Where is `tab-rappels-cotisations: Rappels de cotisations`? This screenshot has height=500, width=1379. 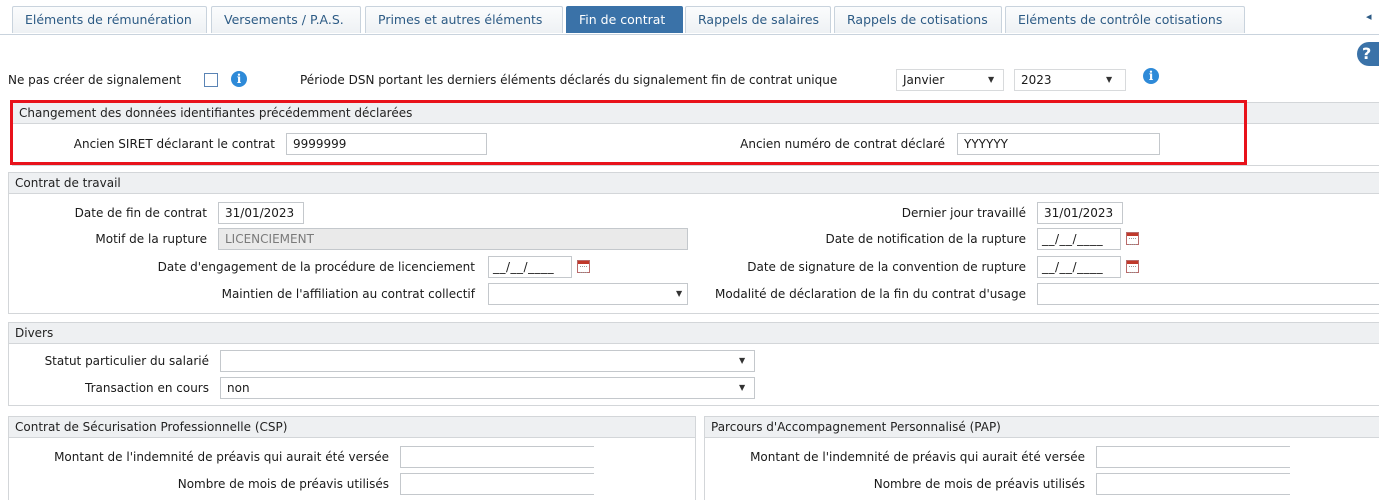
tab-rappels-cotisations: Rappels de cotisations is located at coordinates (918, 19).